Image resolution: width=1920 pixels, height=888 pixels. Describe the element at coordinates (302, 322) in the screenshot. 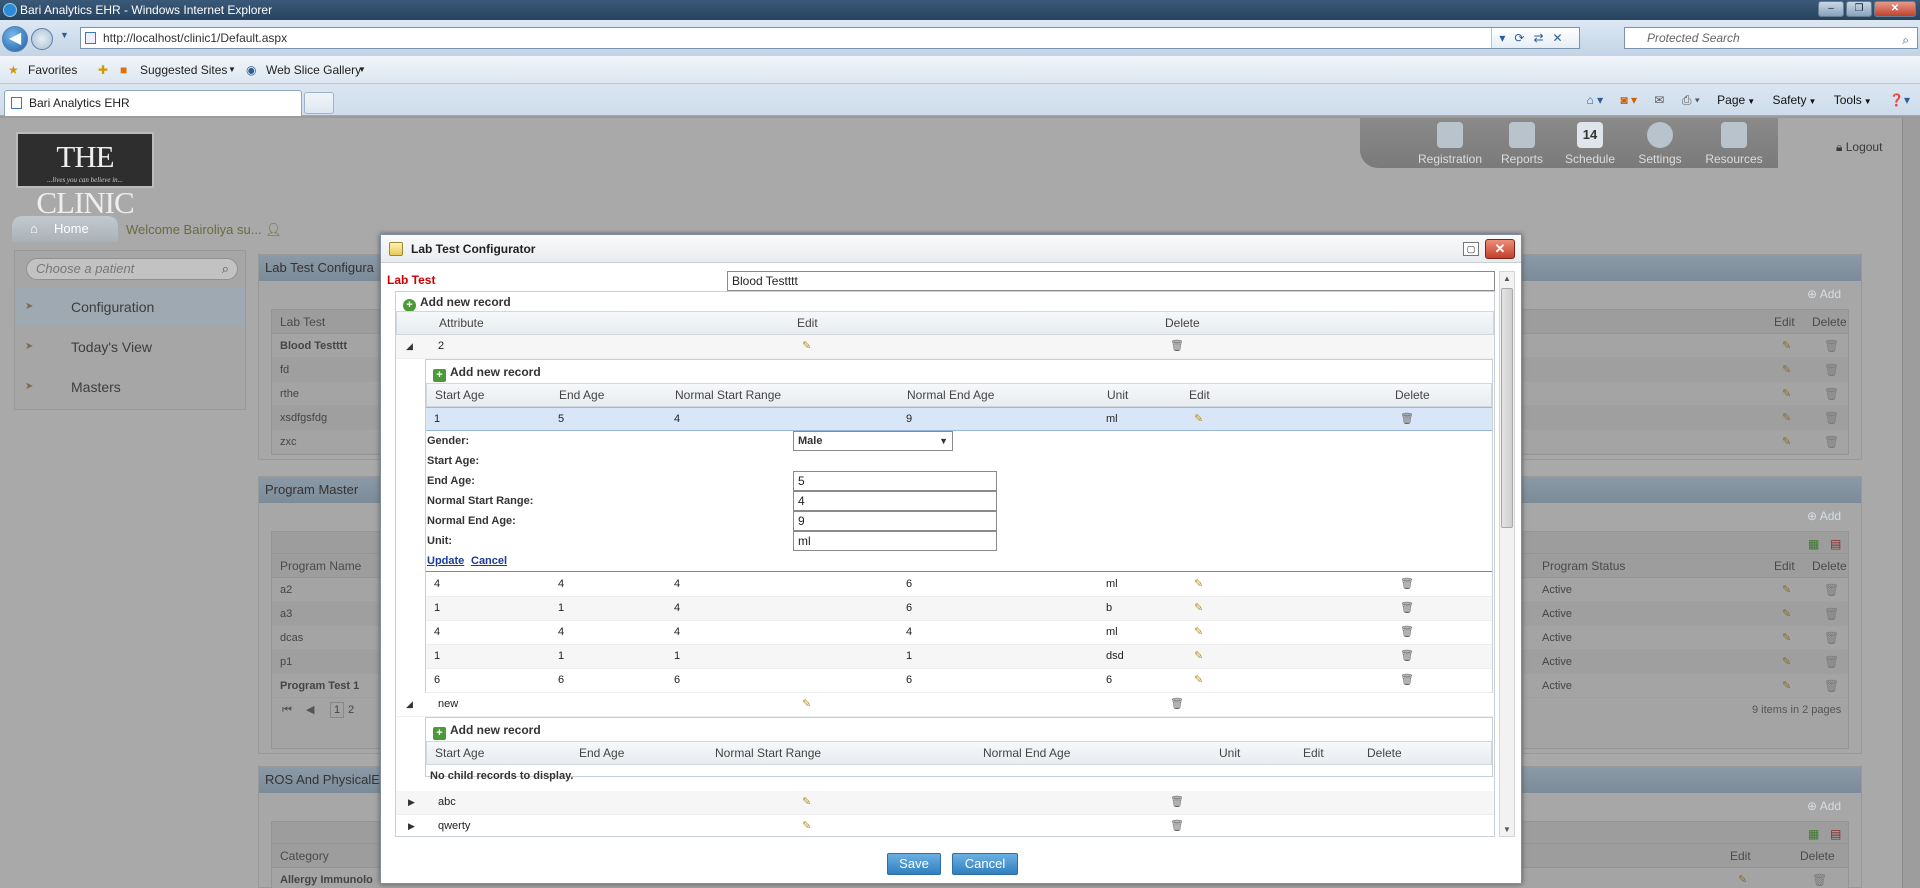

I see `column-header: Lab Test` at that location.